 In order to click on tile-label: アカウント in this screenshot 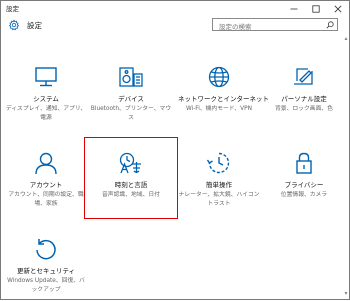, I will do `click(46, 185)`.